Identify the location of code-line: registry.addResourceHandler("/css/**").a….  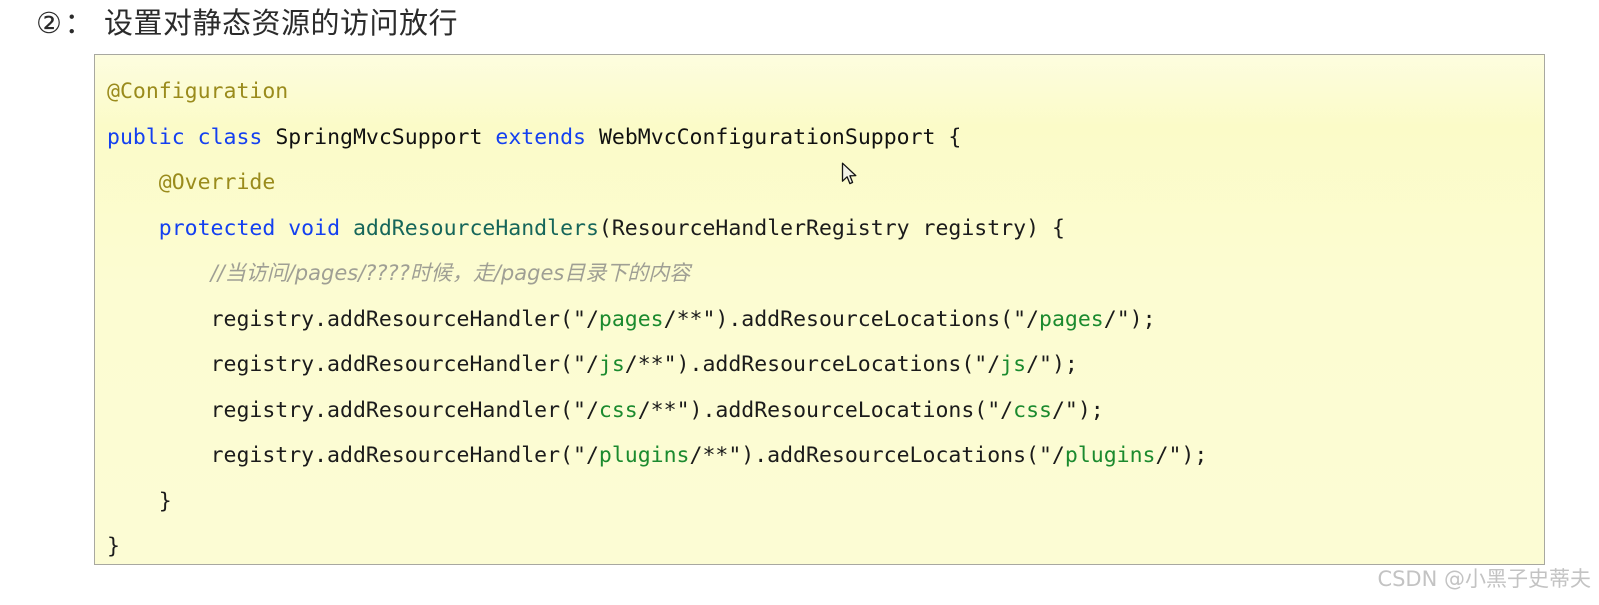
(825, 411).